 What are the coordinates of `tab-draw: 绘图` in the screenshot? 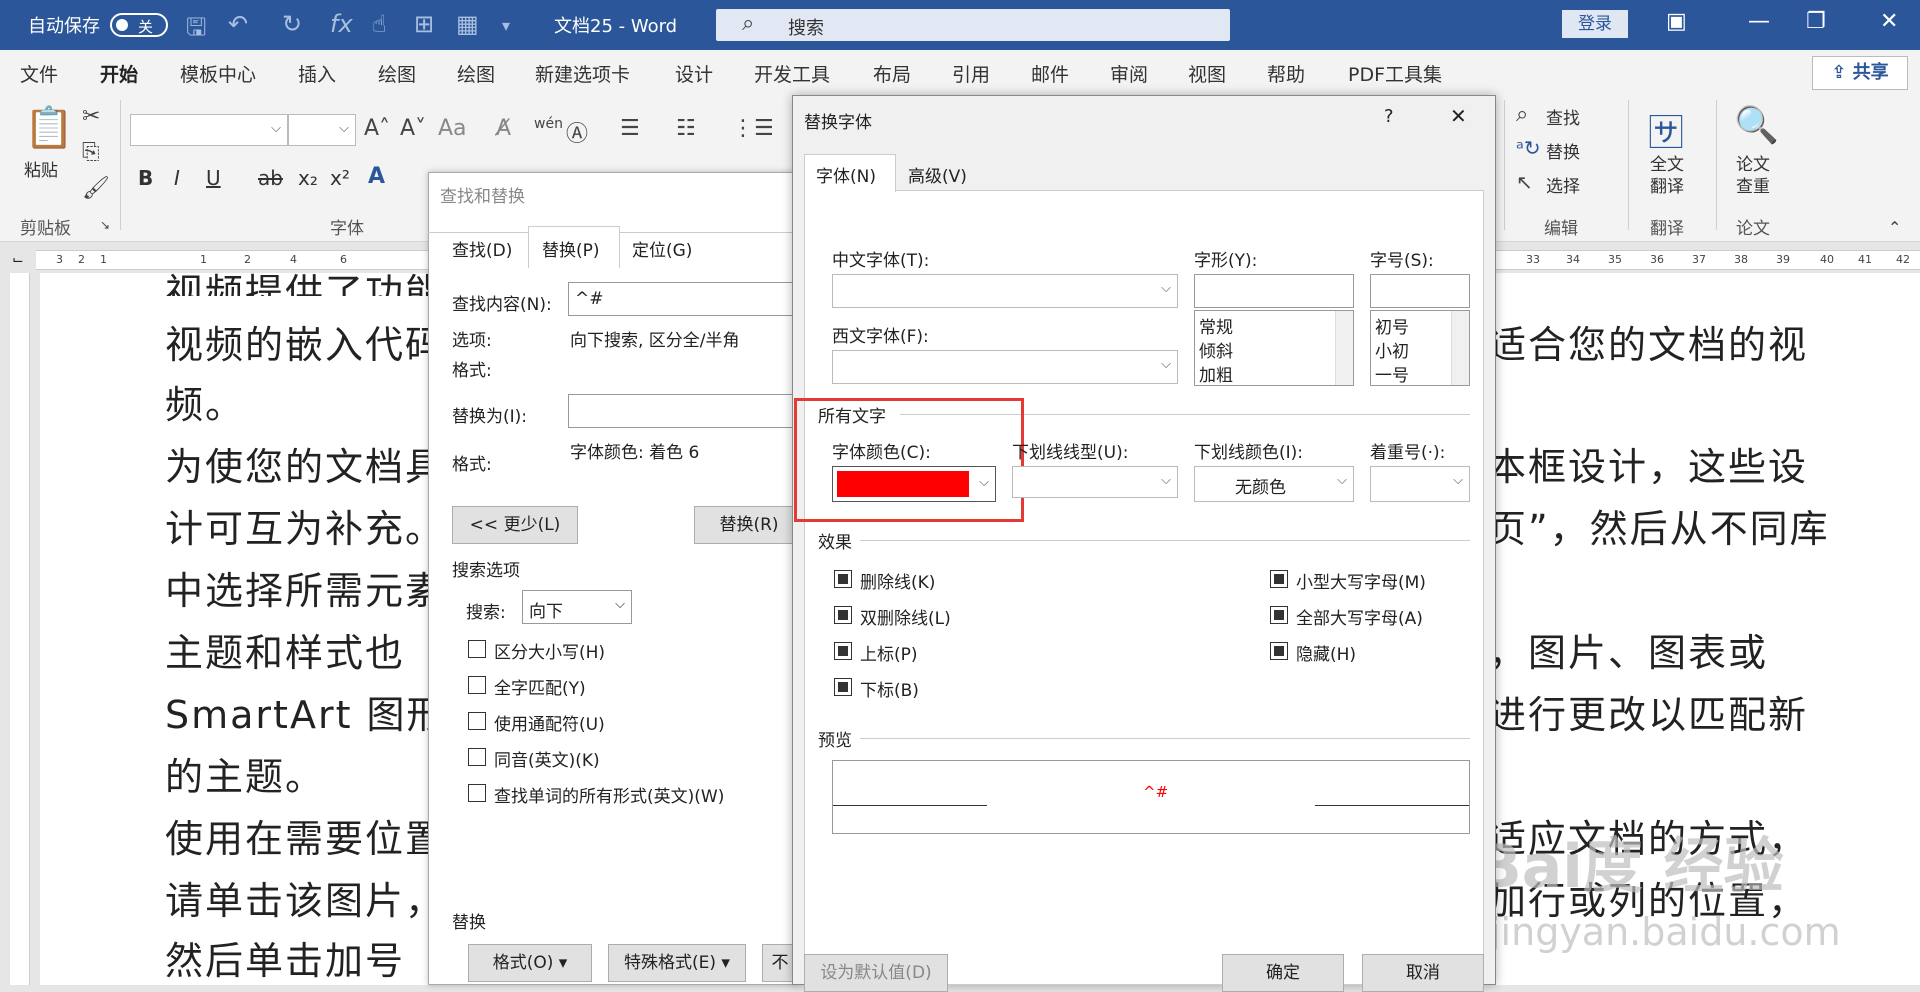 It's located at (397, 73).